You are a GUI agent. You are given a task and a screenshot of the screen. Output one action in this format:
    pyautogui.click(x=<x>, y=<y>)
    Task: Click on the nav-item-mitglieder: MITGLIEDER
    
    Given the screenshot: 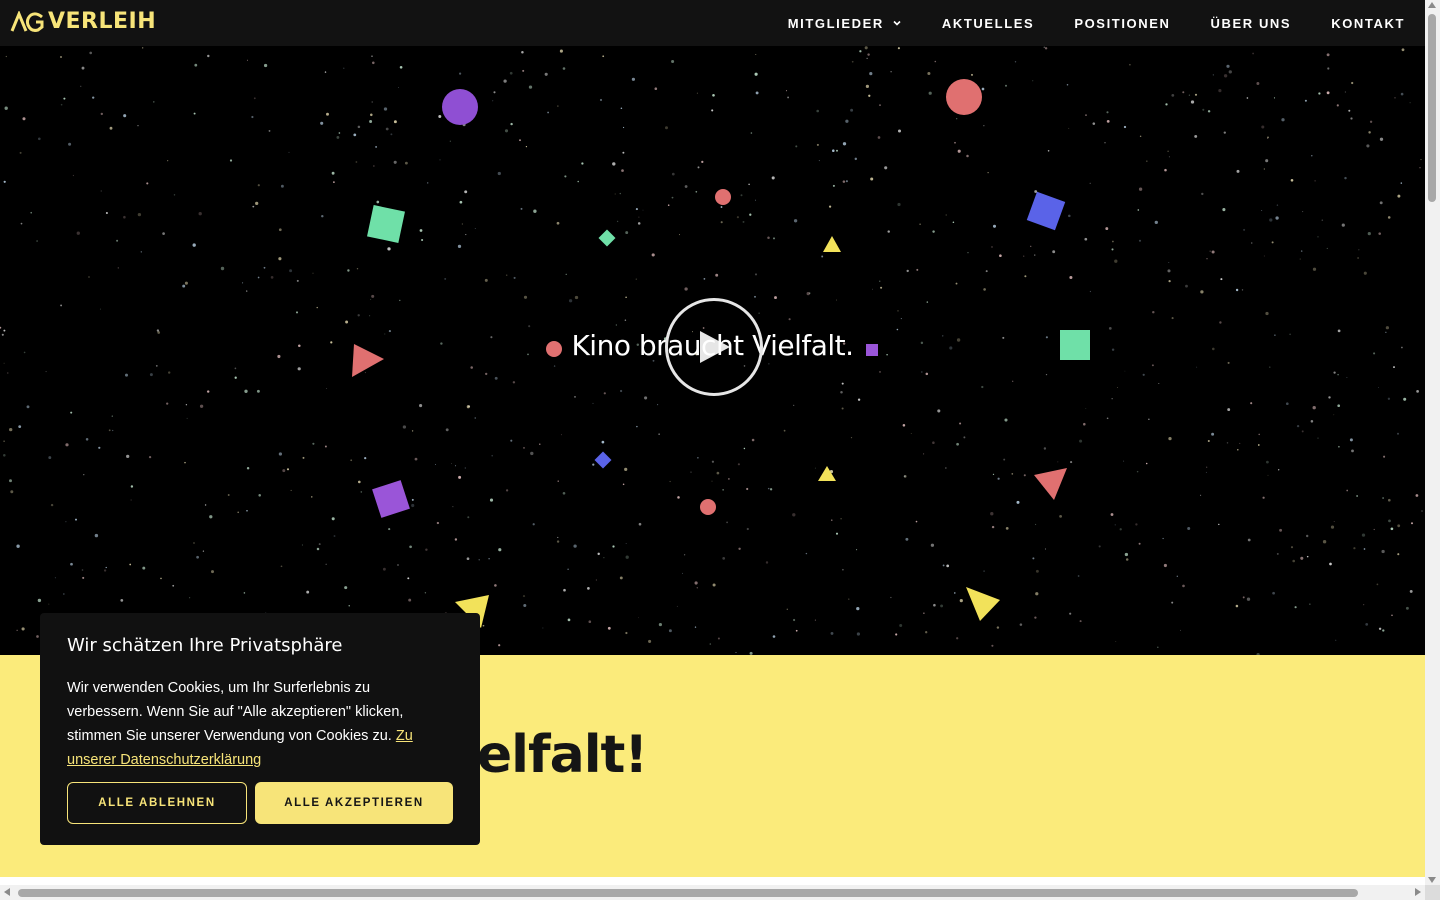 What is the action you would take?
    pyautogui.click(x=845, y=23)
    